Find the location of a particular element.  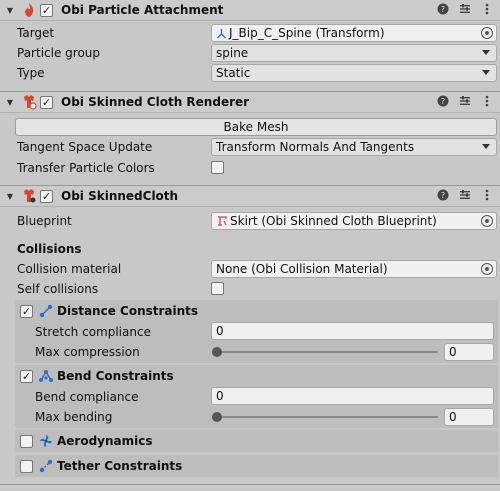

component-title: Obi Particle Attachment is located at coordinates (142, 10).